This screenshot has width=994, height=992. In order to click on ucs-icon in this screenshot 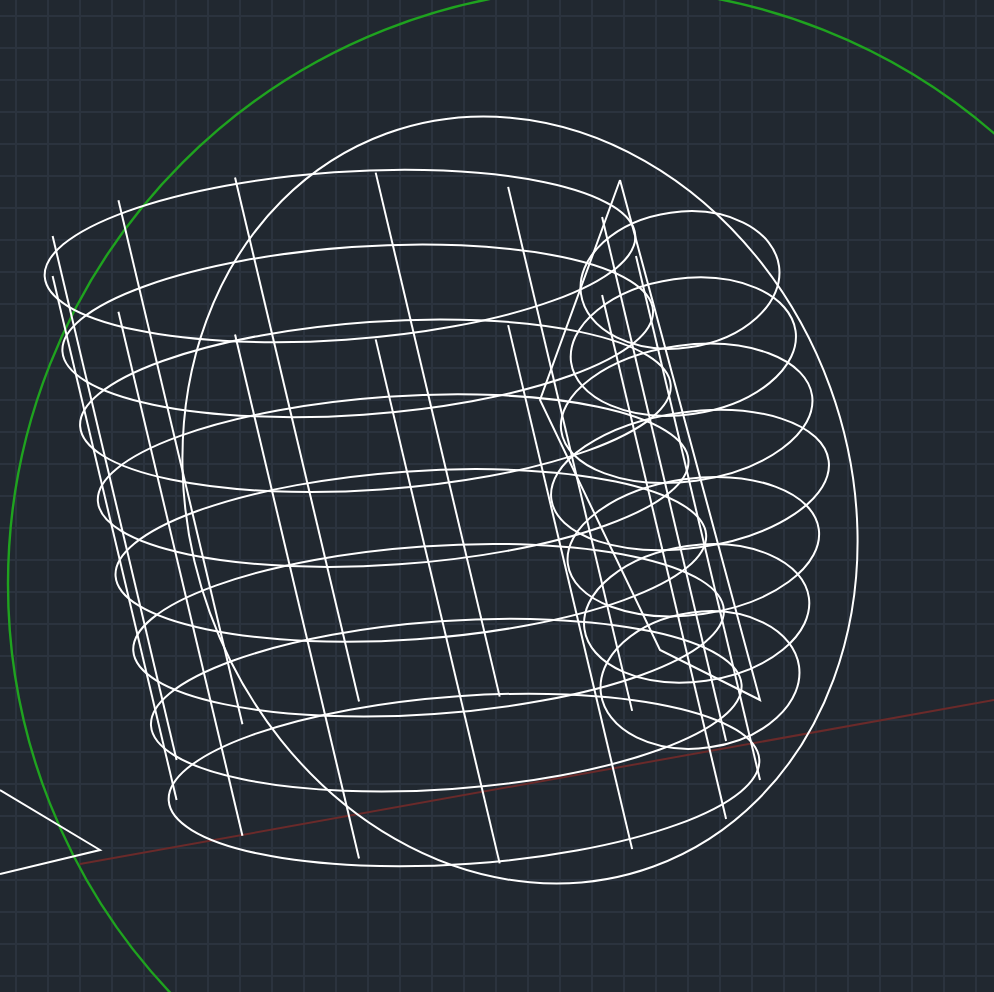, I will do `click(51, 832)`.